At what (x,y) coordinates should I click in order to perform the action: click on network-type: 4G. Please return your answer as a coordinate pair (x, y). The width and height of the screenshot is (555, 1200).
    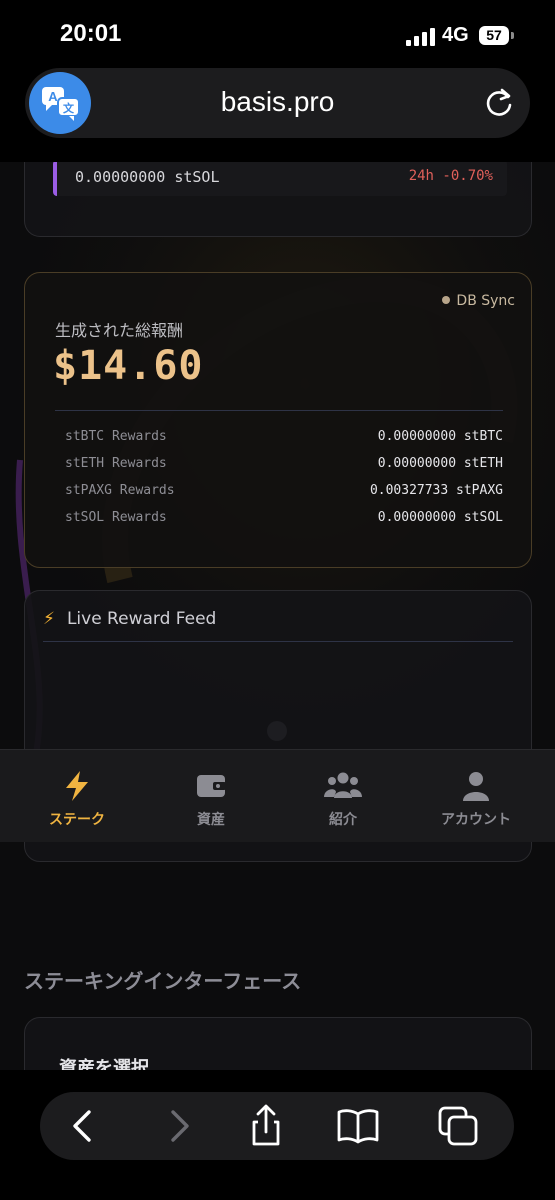
    Looking at the image, I should click on (455, 35).